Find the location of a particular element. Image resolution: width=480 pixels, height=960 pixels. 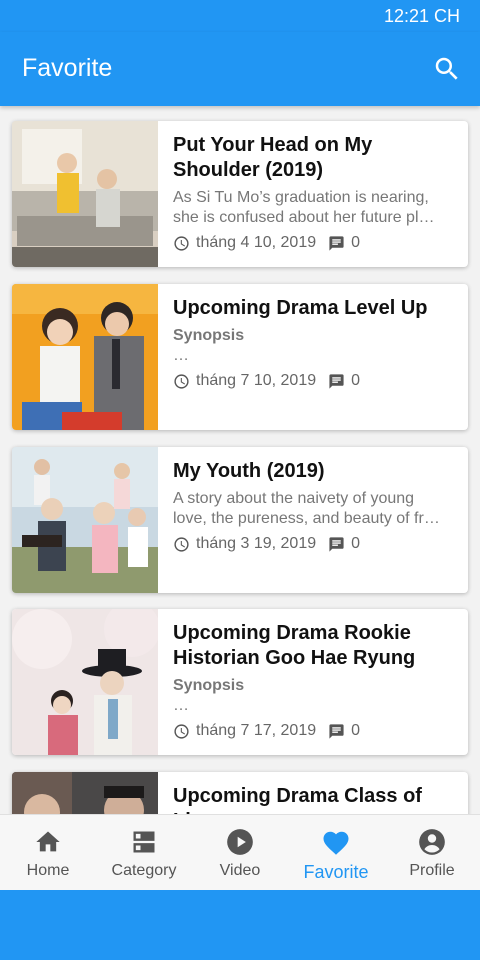

nav-home: Home is located at coordinates (48, 852).